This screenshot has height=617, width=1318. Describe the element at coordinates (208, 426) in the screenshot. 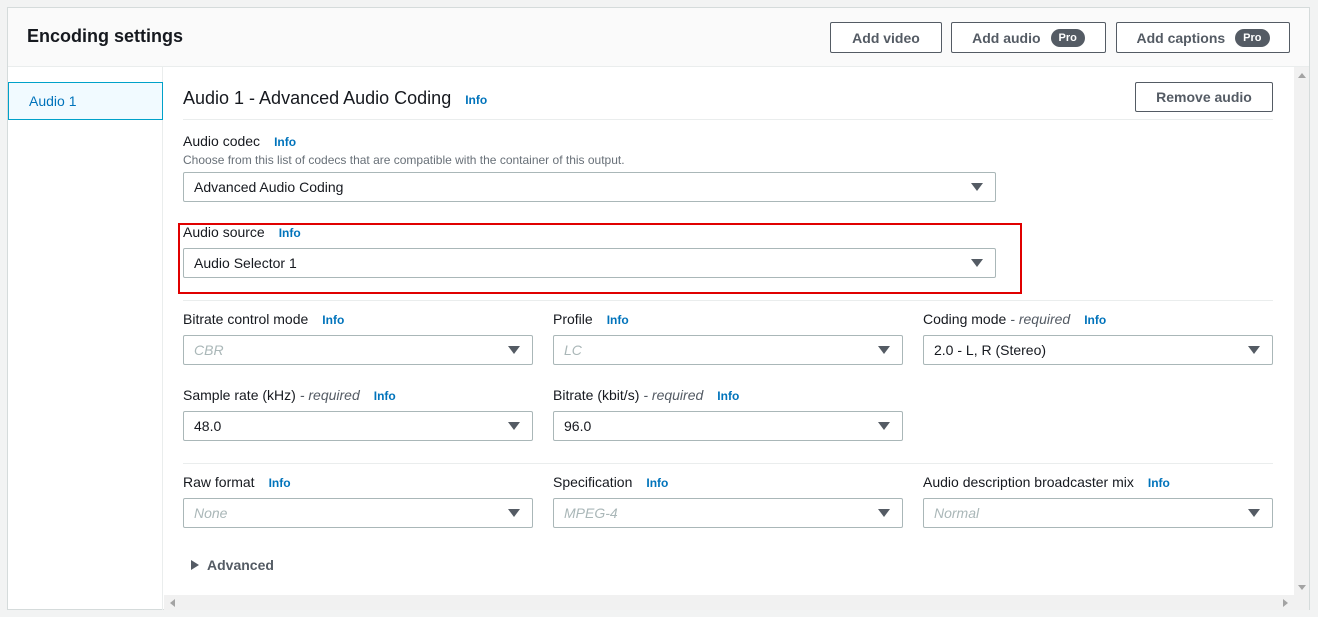

I see `sample-rate-value: 48.0` at that location.